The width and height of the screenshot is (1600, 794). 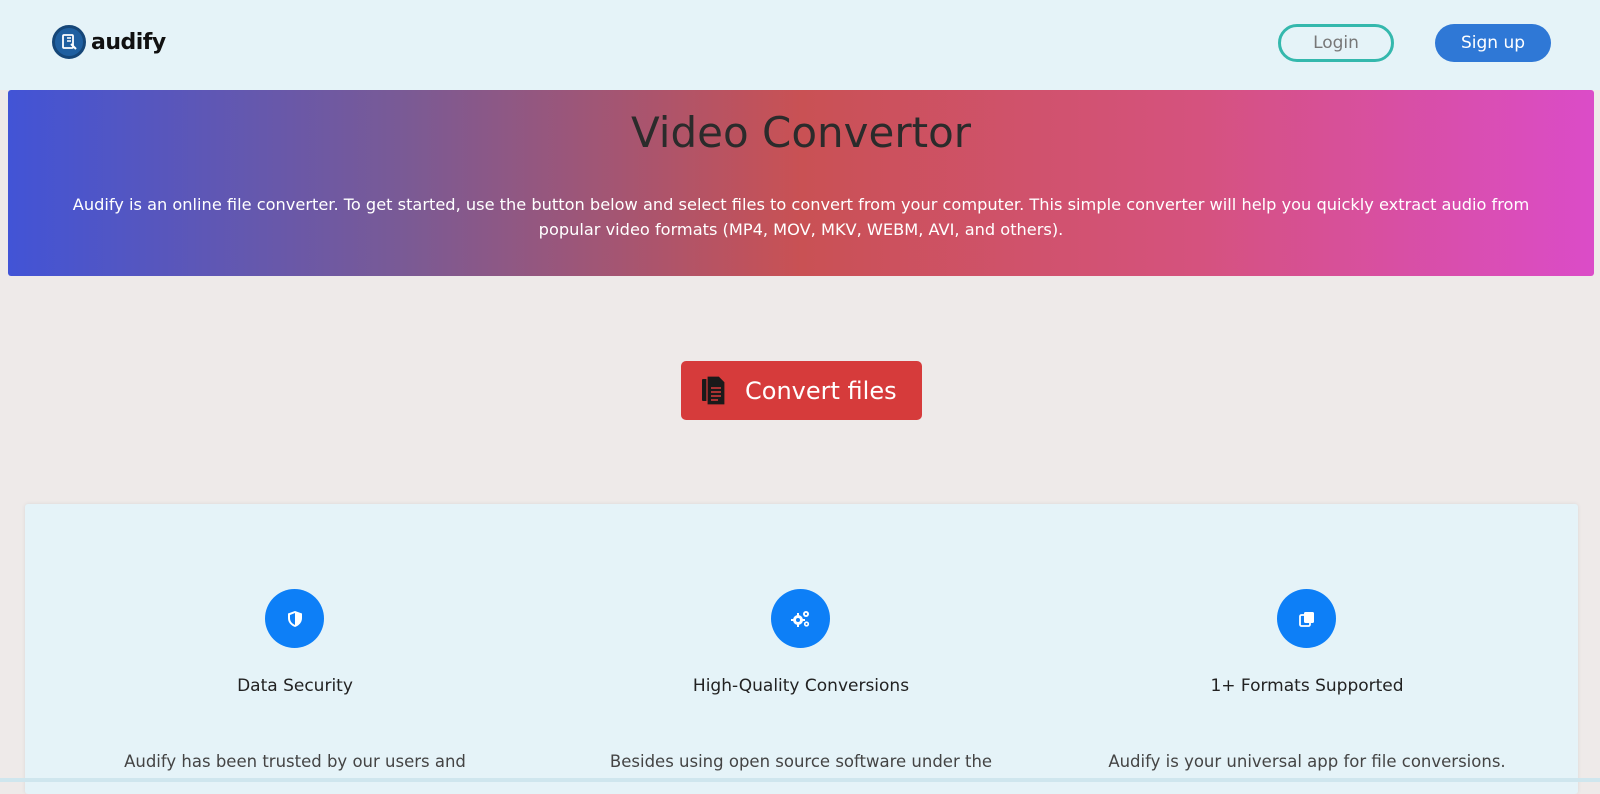 I want to click on page-bottom-divider, so click(x=800, y=780).